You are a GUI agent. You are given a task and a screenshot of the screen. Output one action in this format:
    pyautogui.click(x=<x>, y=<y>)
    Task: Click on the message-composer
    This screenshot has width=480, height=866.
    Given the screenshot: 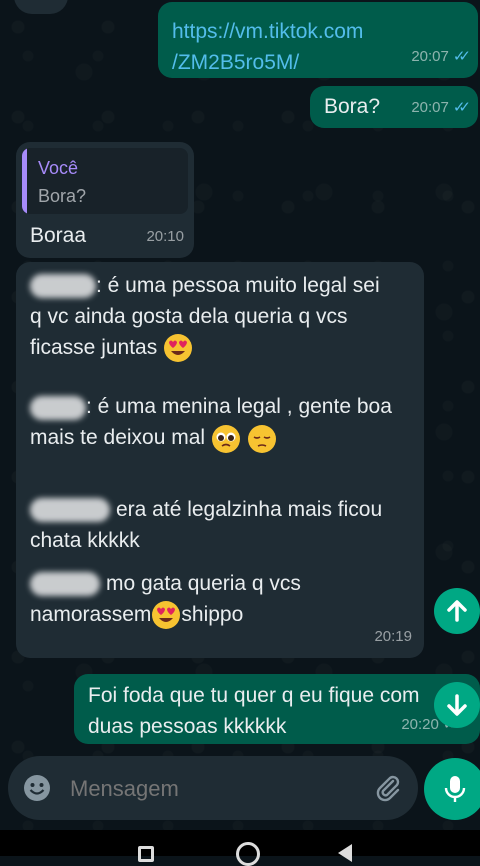 What is the action you would take?
    pyautogui.click(x=213, y=788)
    